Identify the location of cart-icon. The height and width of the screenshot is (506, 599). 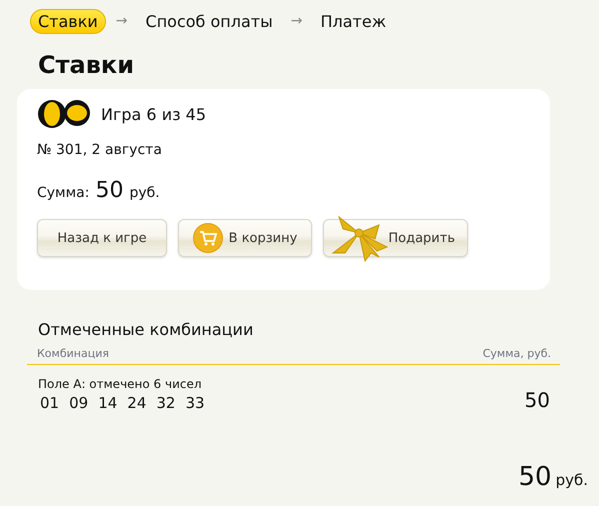
(207, 238).